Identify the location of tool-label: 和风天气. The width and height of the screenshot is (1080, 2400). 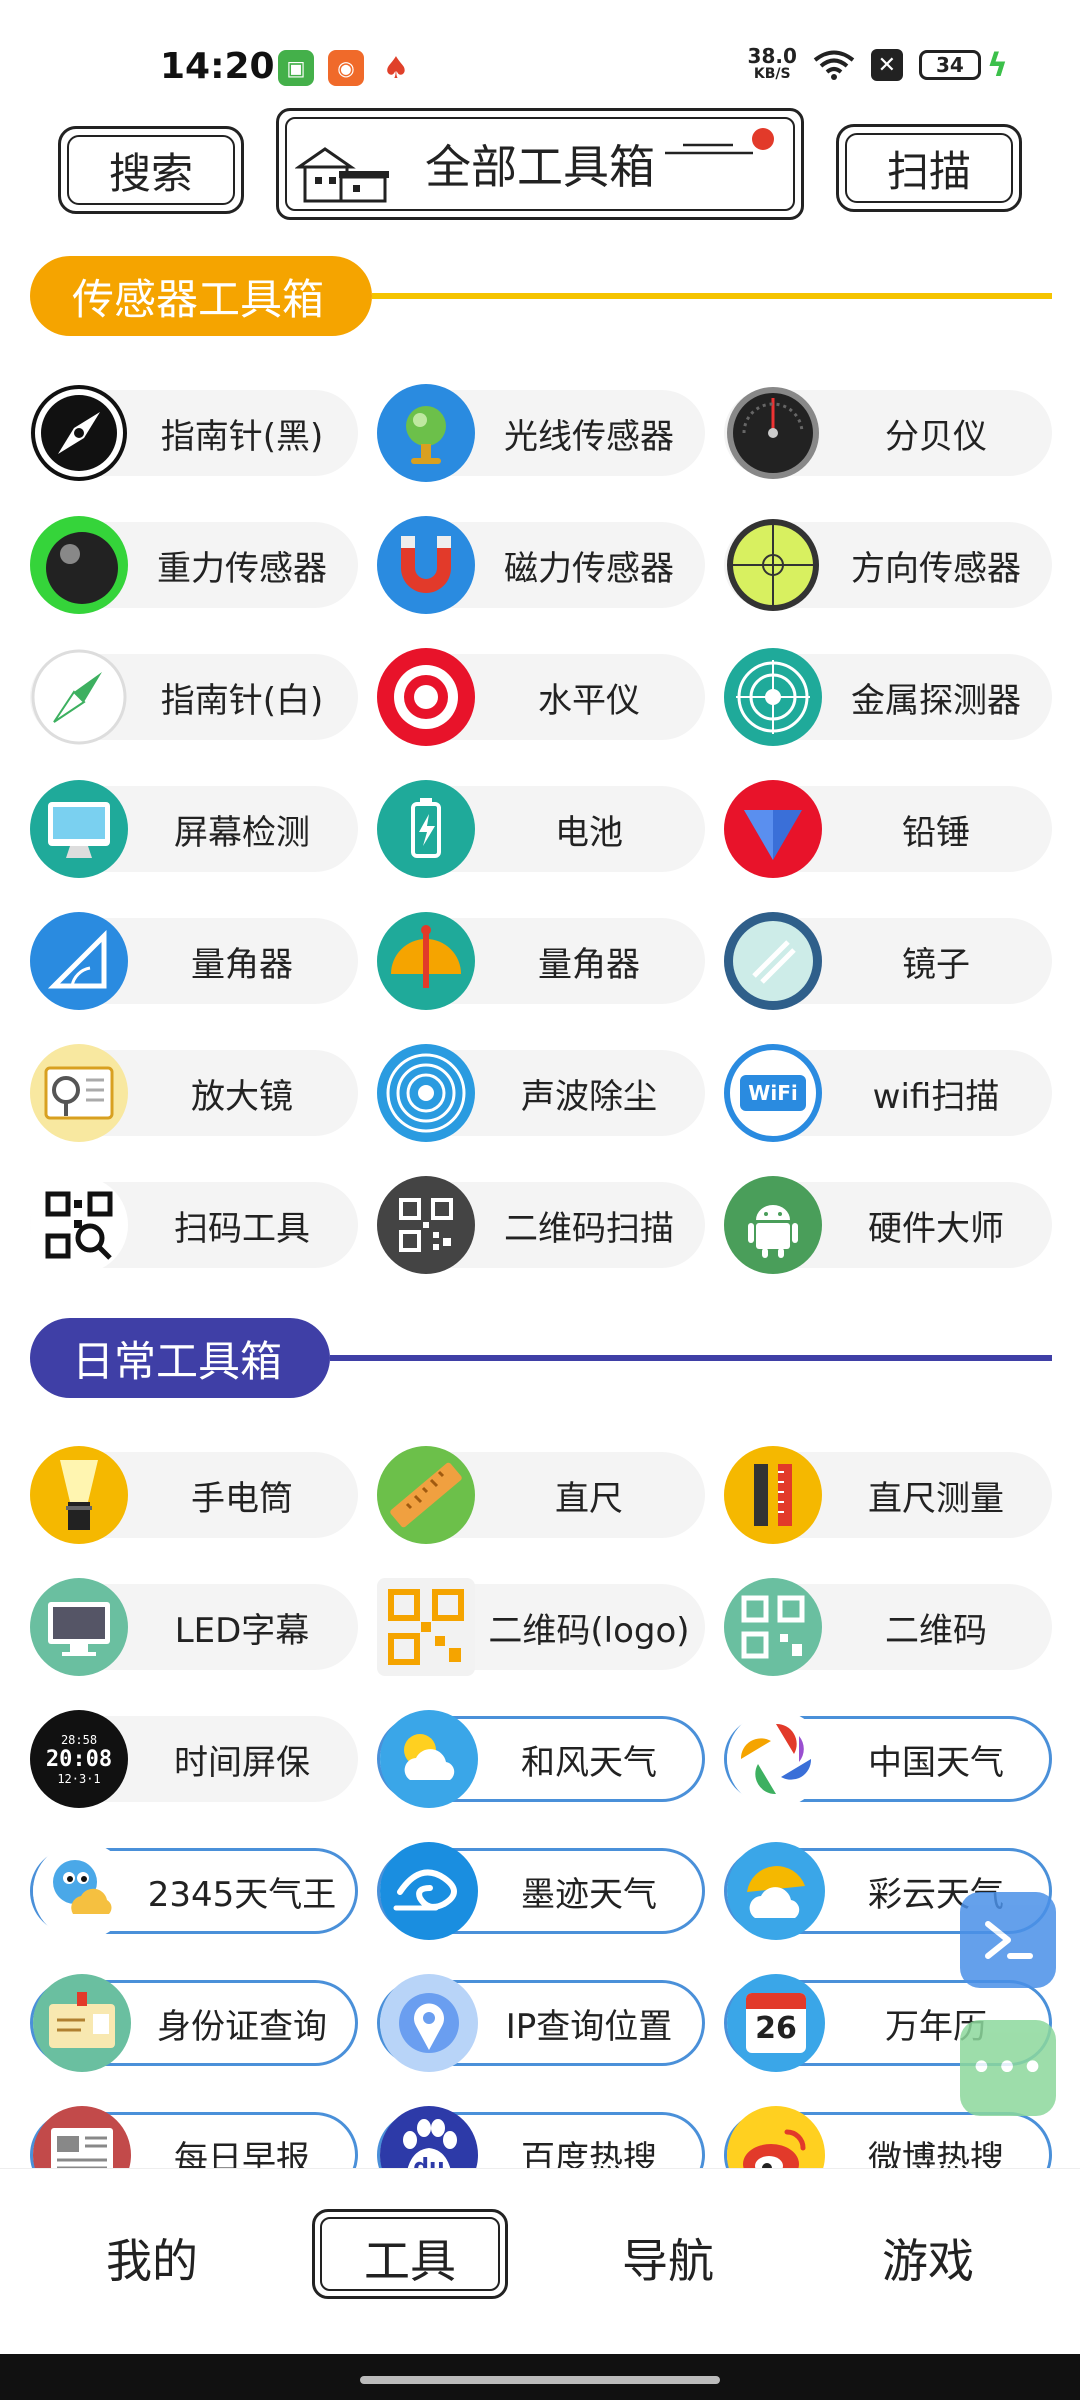
(589, 1762).